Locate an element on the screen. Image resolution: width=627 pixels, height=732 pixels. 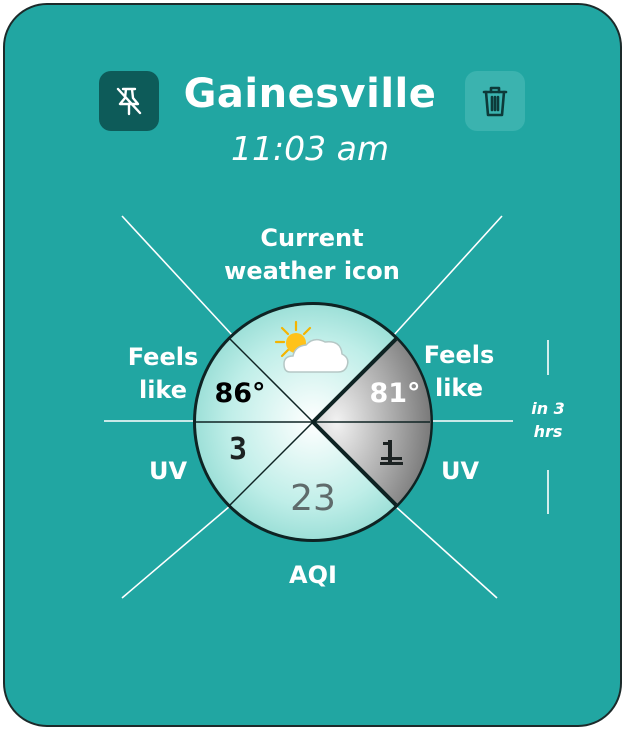
label-feels-like-future: Feels like is located at coordinates (459, 371).